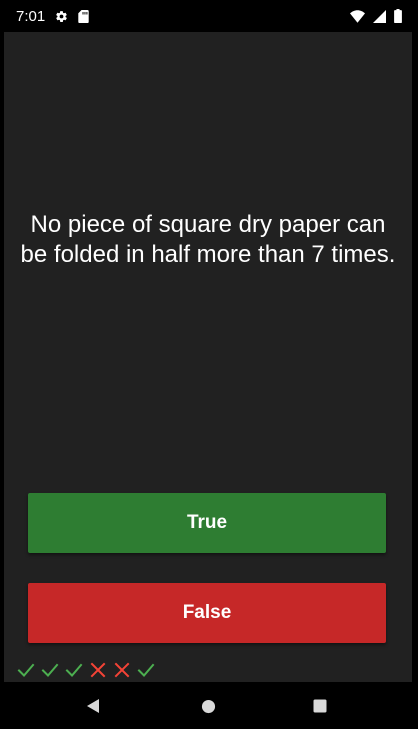 This screenshot has width=418, height=729. I want to click on navigation-bar, so click(209, 705).